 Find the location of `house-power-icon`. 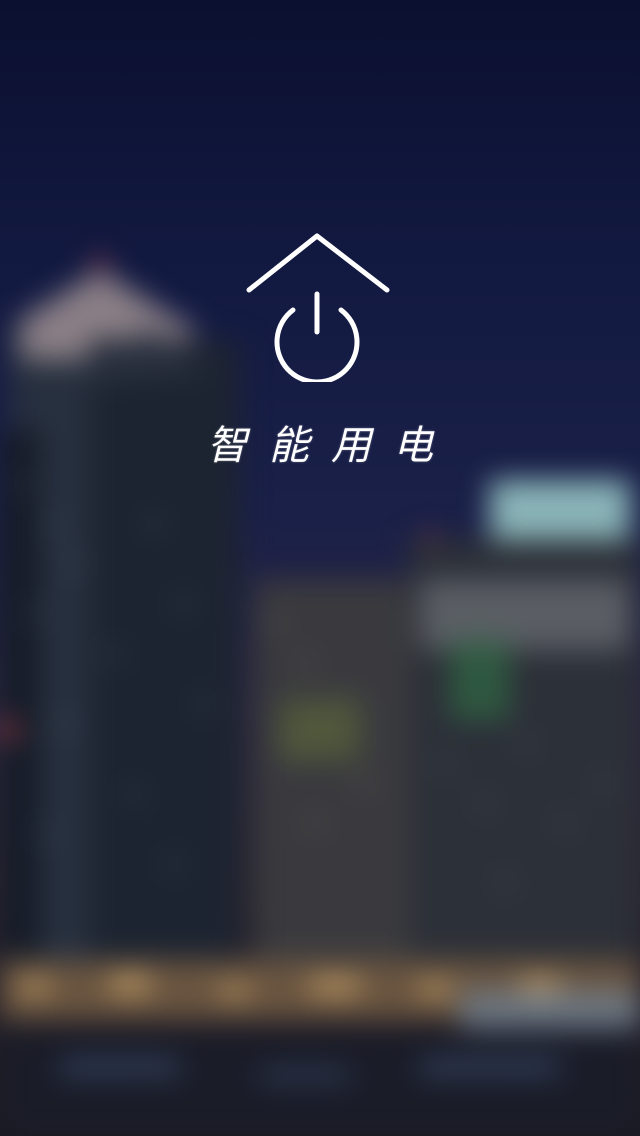

house-power-icon is located at coordinates (318, 307).